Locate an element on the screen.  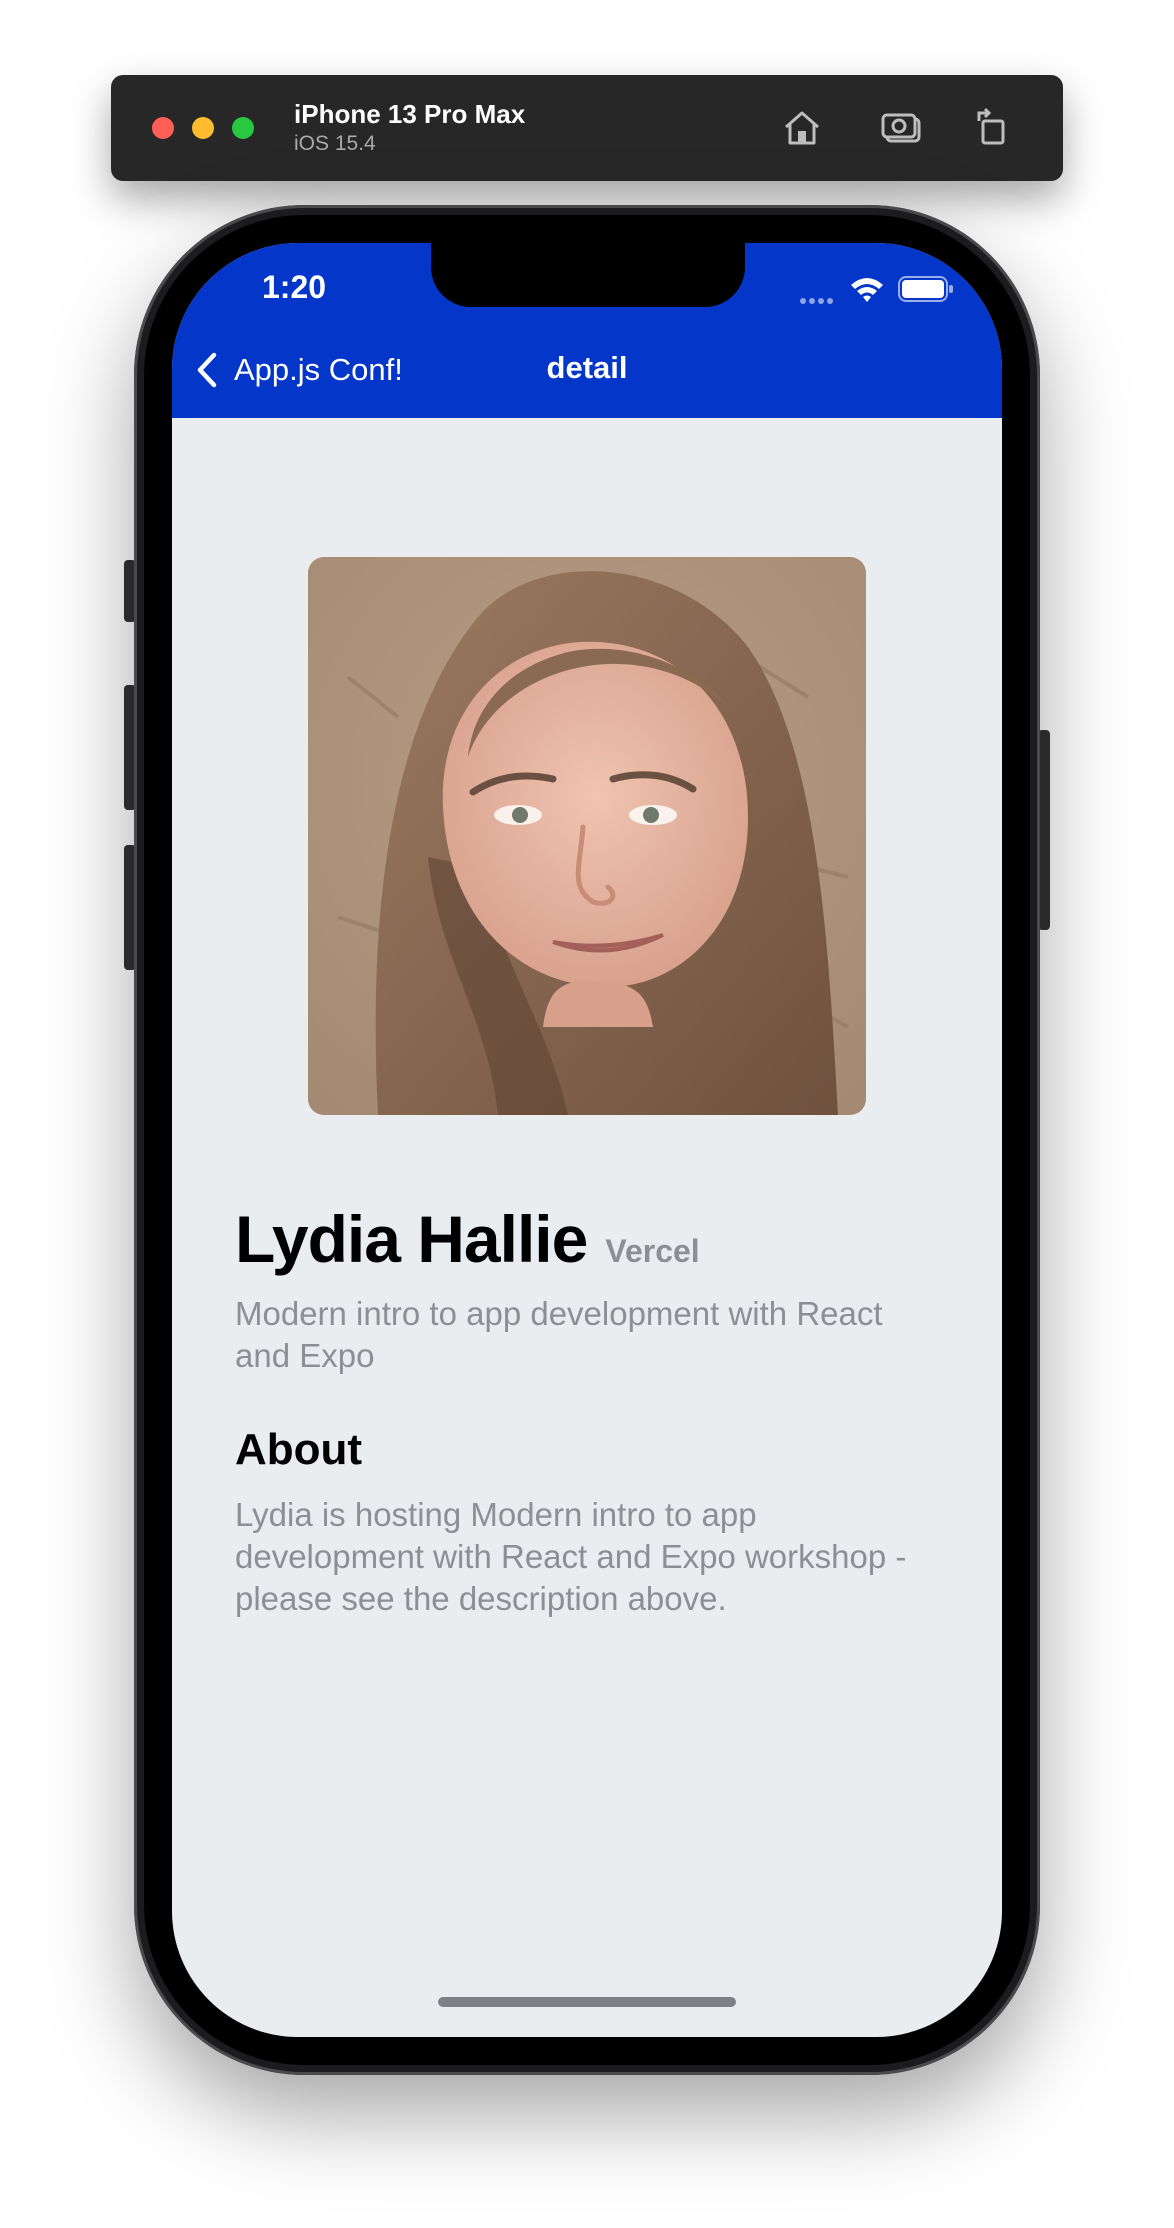
home-icon is located at coordinates (802, 128).